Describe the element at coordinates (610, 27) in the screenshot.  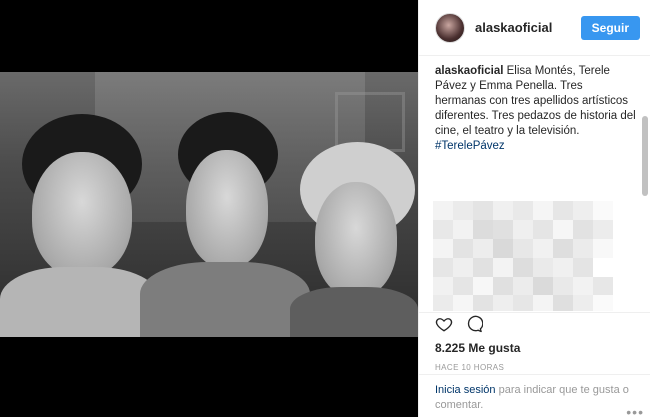
I see `follow-button: Seguir` at that location.